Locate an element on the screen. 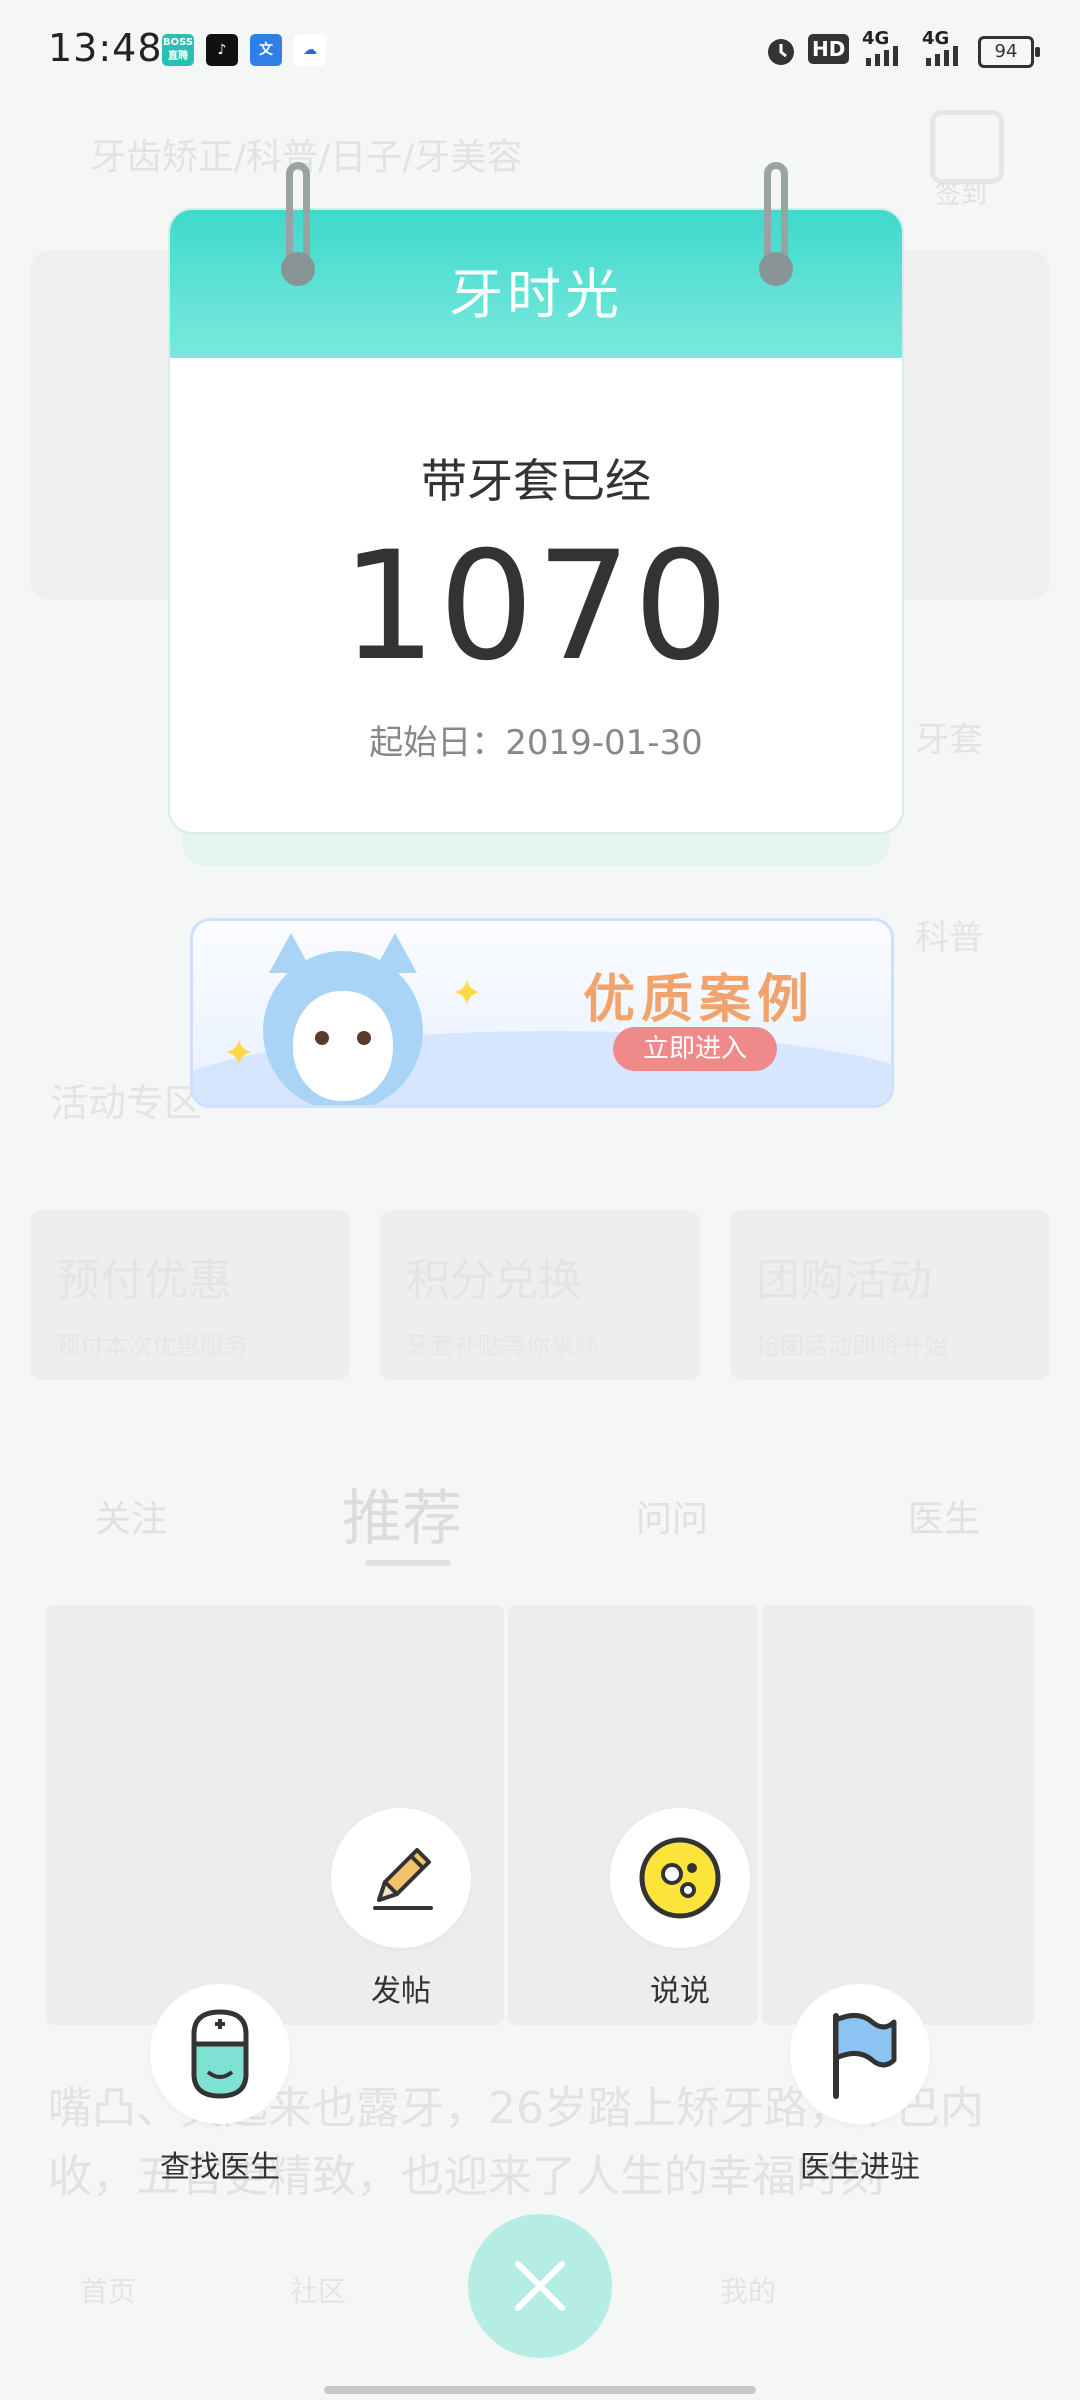 This screenshot has width=1080, height=2400. doctor-join-circle is located at coordinates (860, 2054).